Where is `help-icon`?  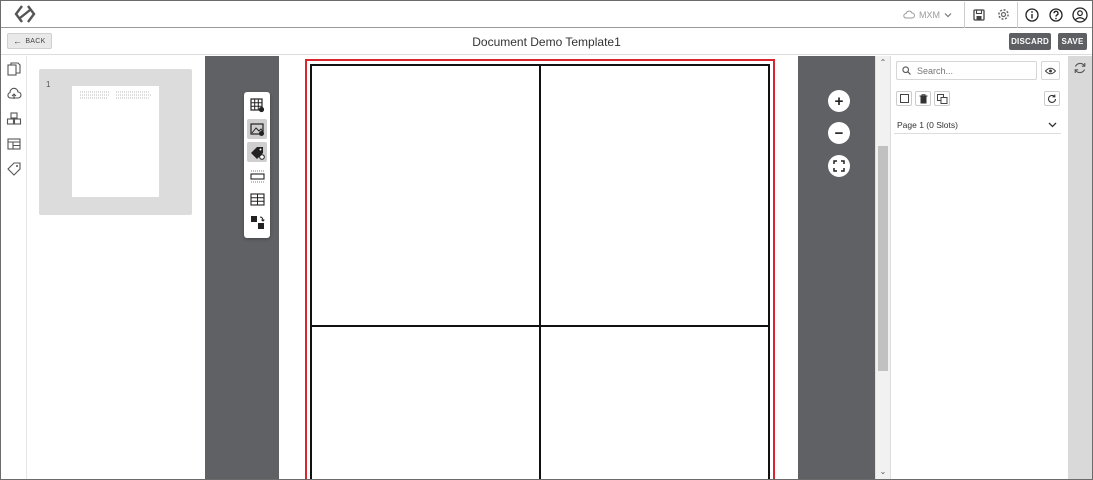 help-icon is located at coordinates (1056, 14).